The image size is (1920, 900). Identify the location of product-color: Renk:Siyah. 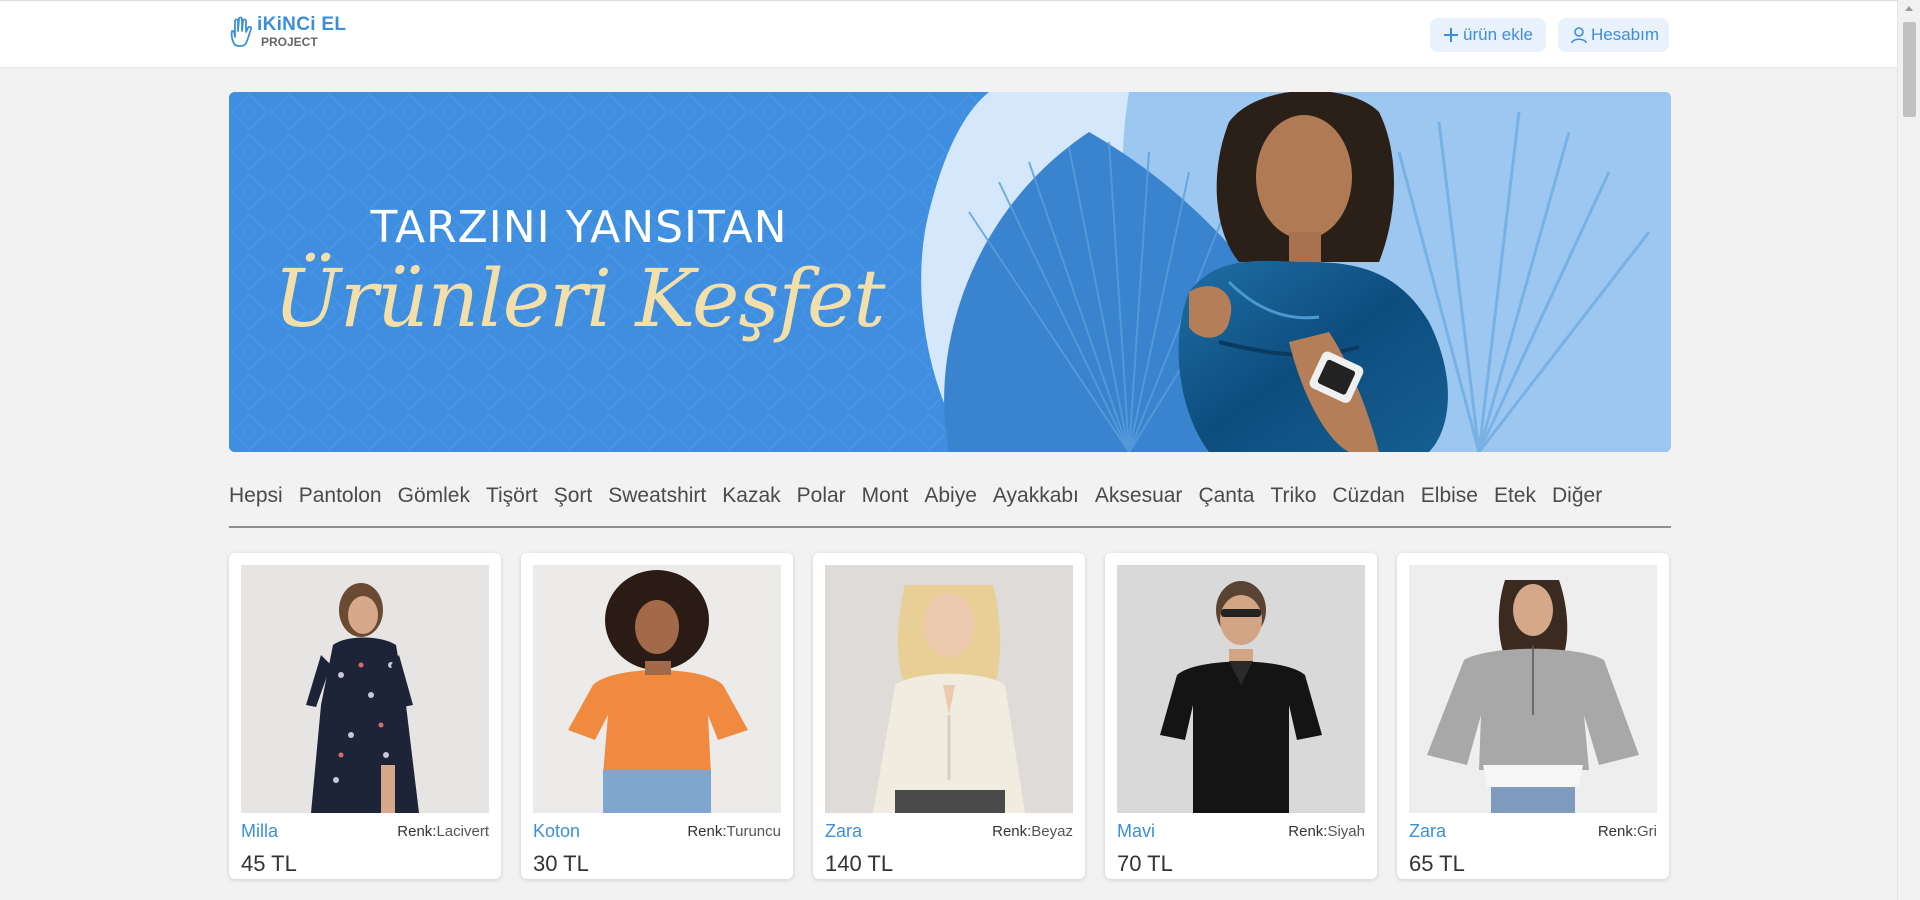
(1326, 831).